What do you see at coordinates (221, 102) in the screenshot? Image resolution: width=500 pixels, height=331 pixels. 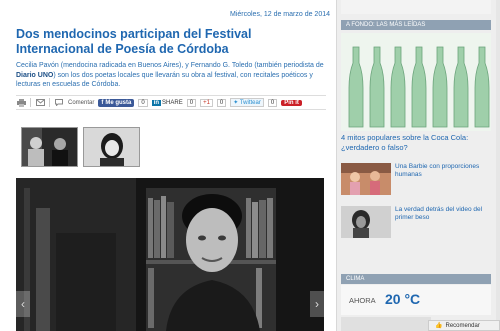 I see `google-plus-count: 0` at bounding box center [221, 102].